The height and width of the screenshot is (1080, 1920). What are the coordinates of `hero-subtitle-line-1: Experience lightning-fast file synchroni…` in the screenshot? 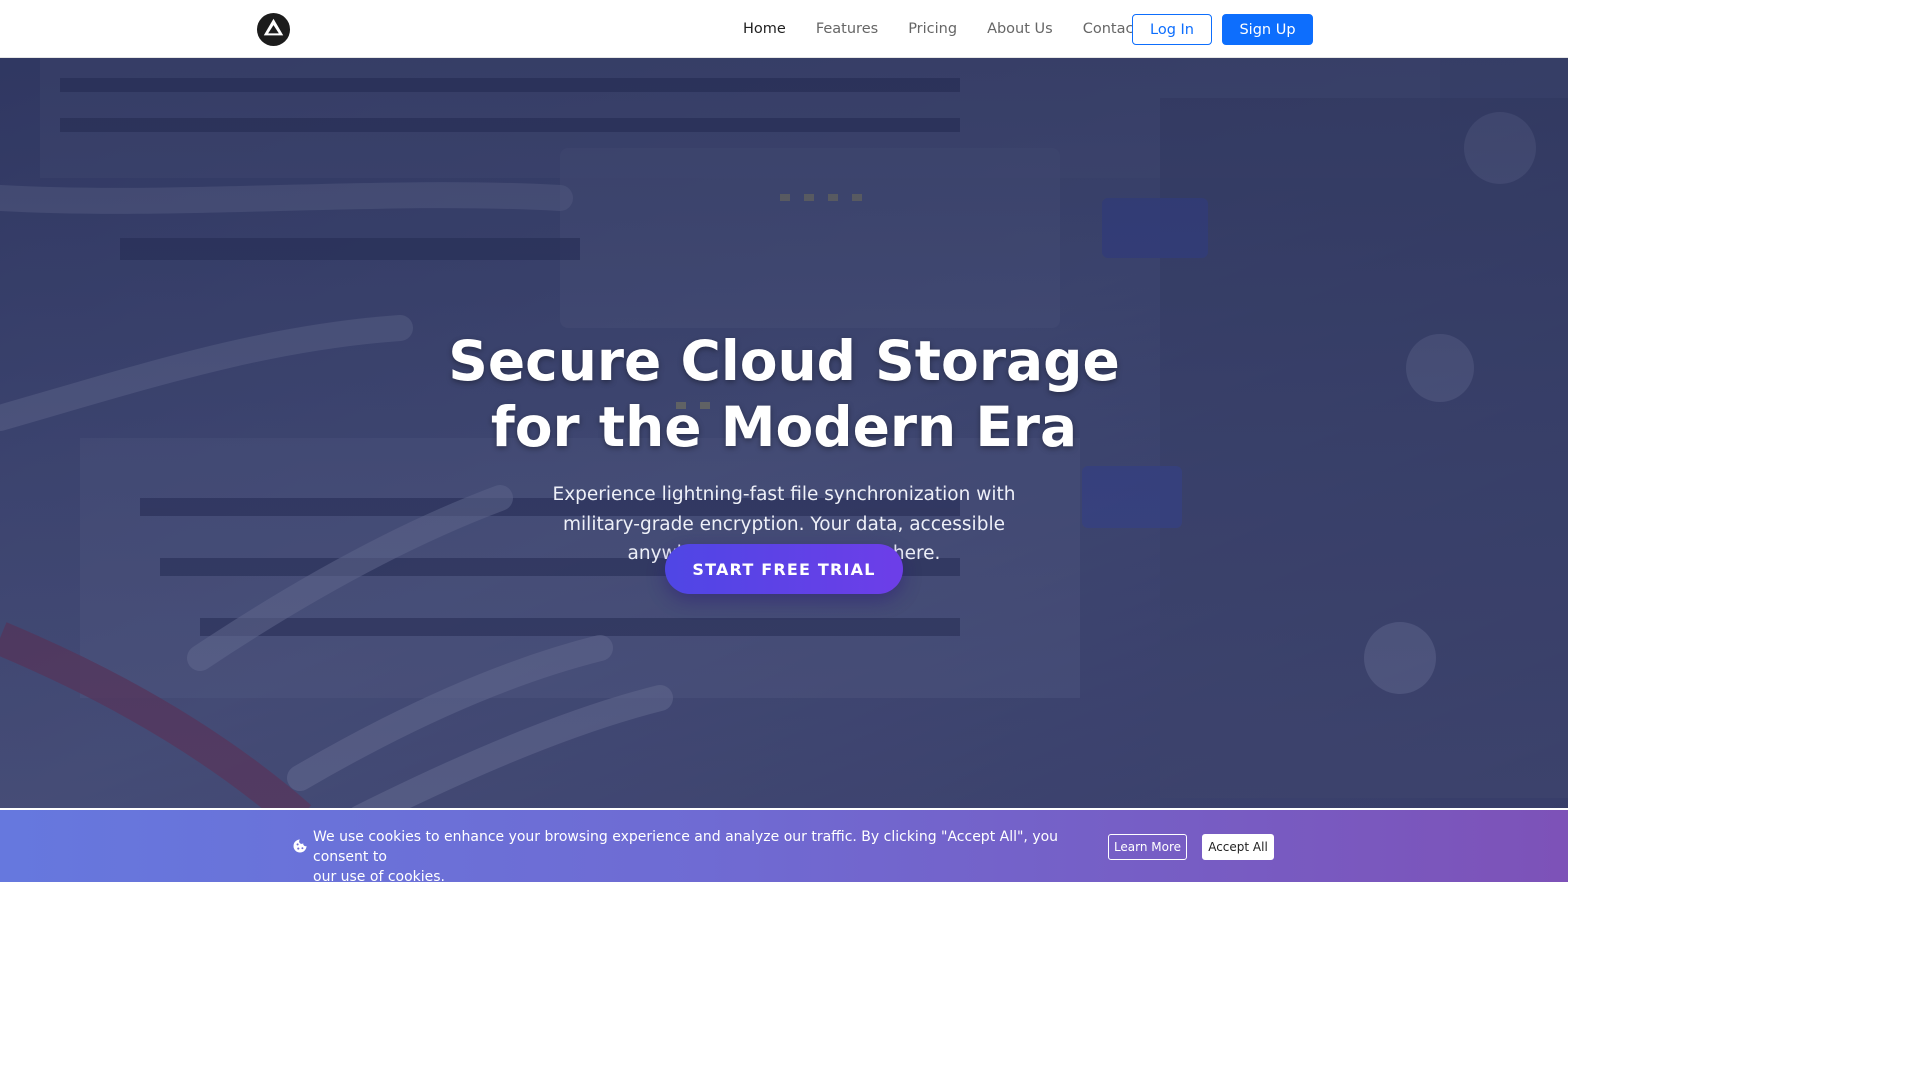 It's located at (784, 494).